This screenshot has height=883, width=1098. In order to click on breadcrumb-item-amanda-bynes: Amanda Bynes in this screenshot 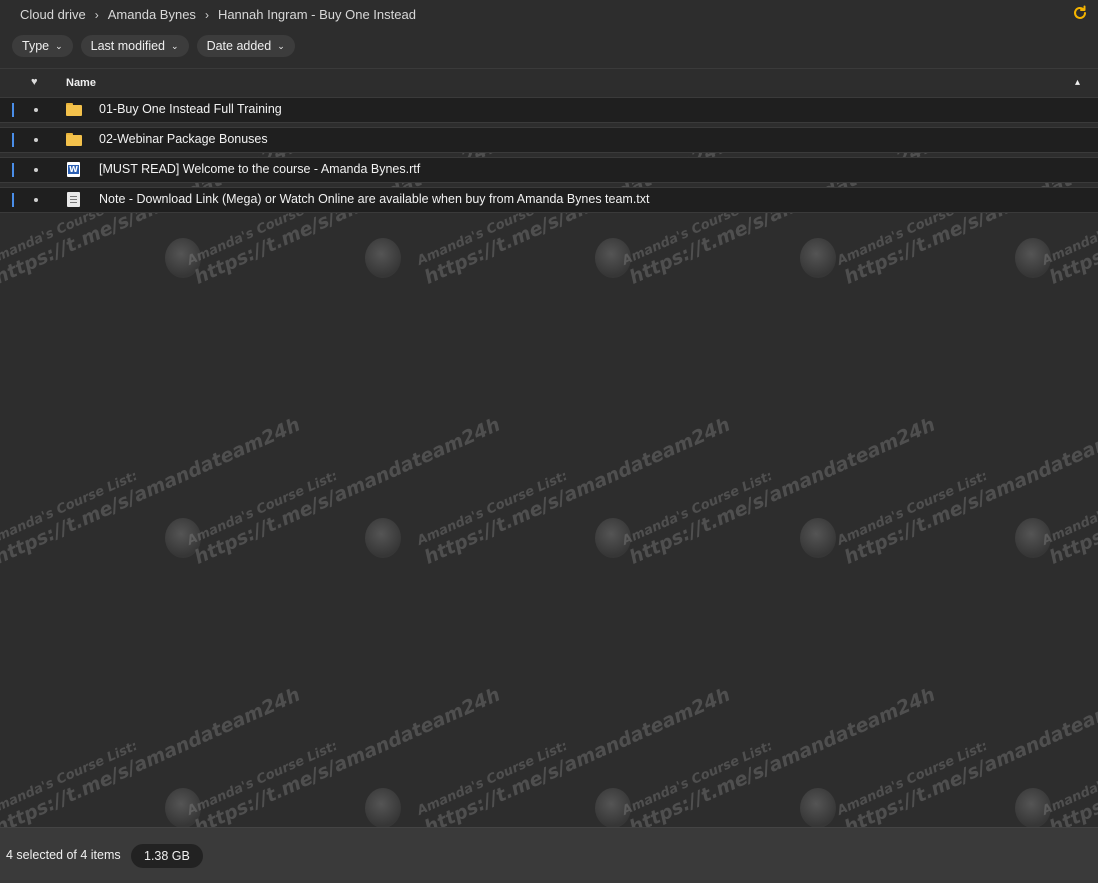, I will do `click(152, 14)`.